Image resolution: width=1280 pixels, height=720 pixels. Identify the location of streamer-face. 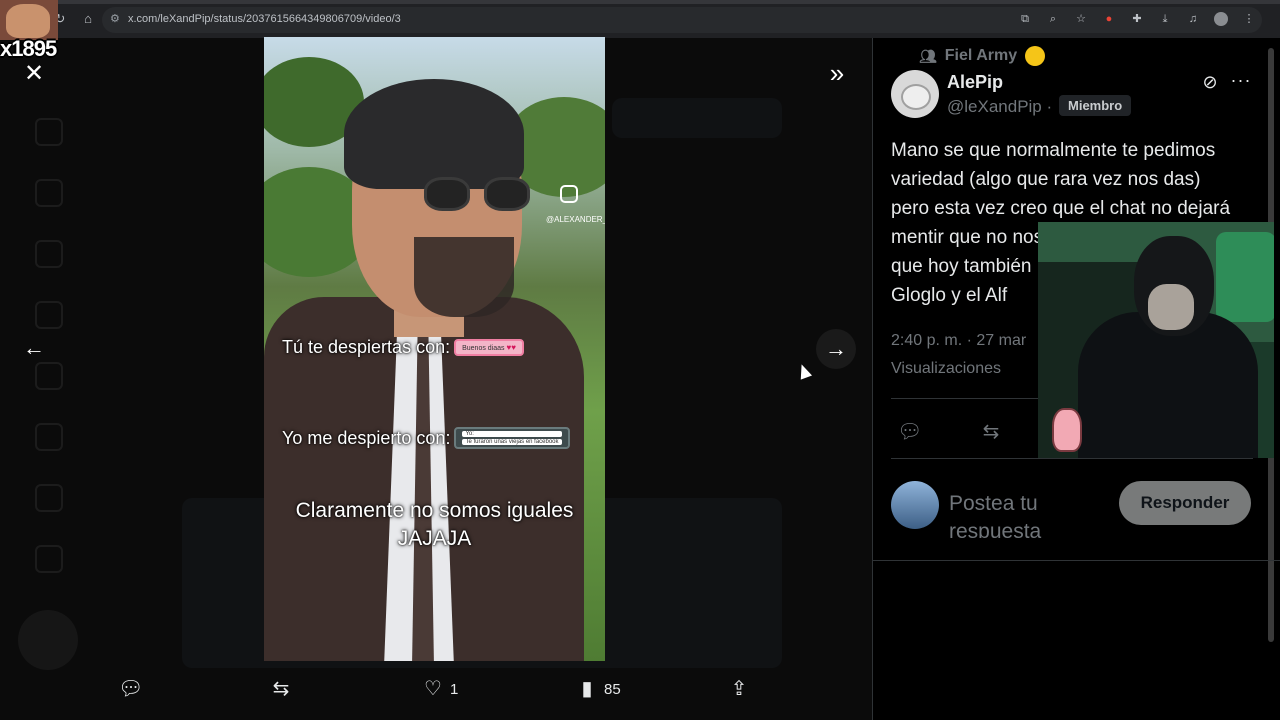
(28, 21).